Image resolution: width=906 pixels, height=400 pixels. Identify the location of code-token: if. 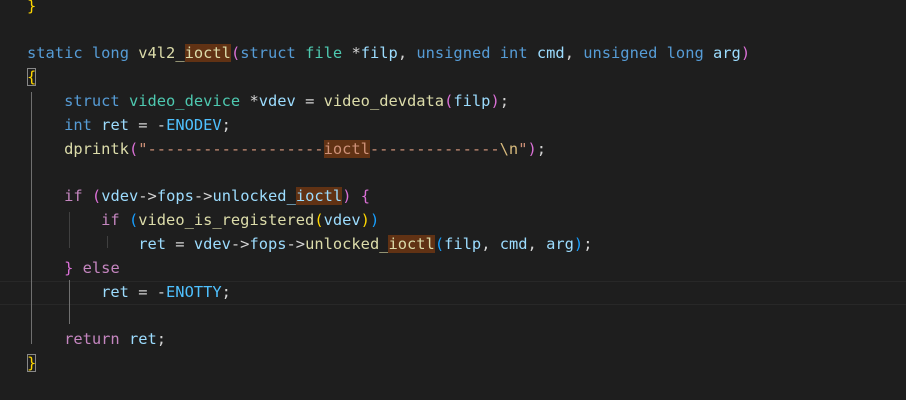
(110, 220).